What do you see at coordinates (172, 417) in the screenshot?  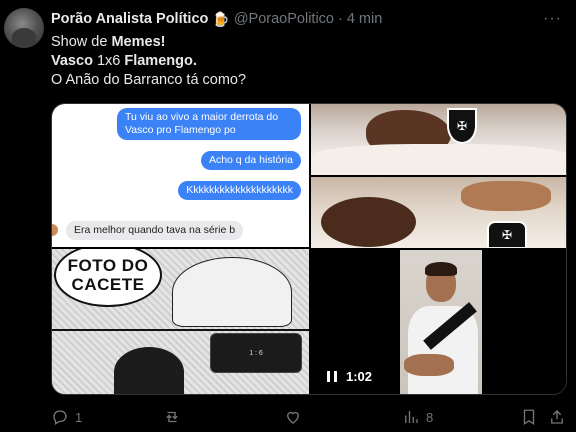 I see `repost-icon` at bounding box center [172, 417].